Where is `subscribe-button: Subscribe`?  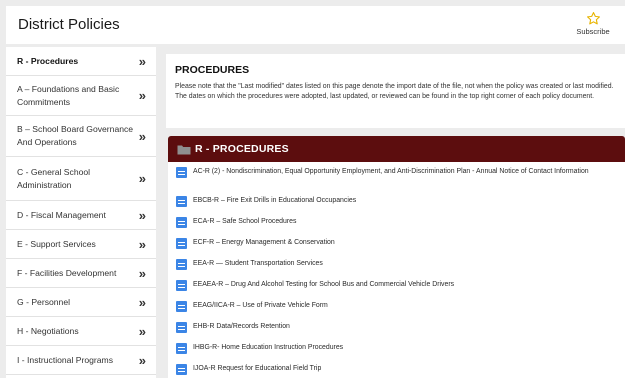
subscribe-button: Subscribe is located at coordinates (593, 23).